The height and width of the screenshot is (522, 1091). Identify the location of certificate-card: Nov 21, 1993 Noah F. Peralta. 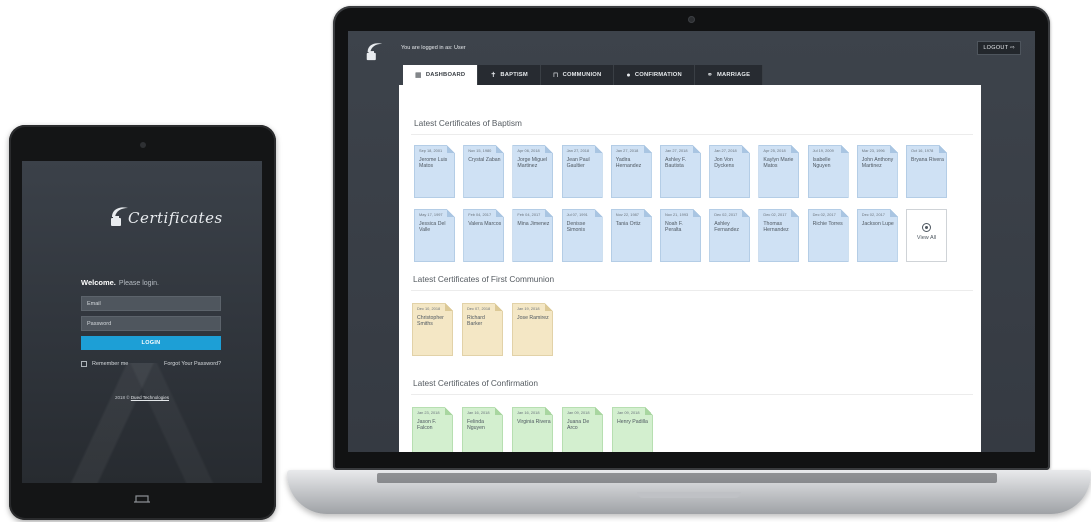
(680, 235).